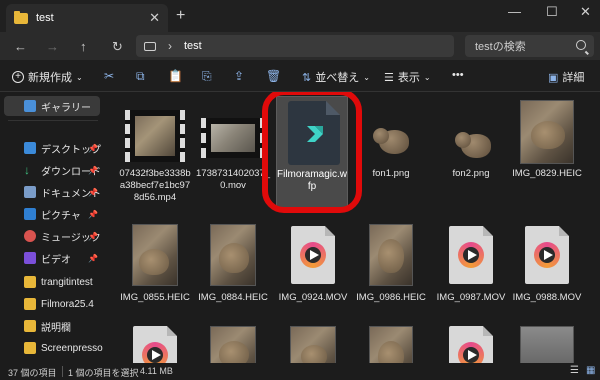  I want to click on file-name: IMG_0855.HEIC, so click(155, 297).